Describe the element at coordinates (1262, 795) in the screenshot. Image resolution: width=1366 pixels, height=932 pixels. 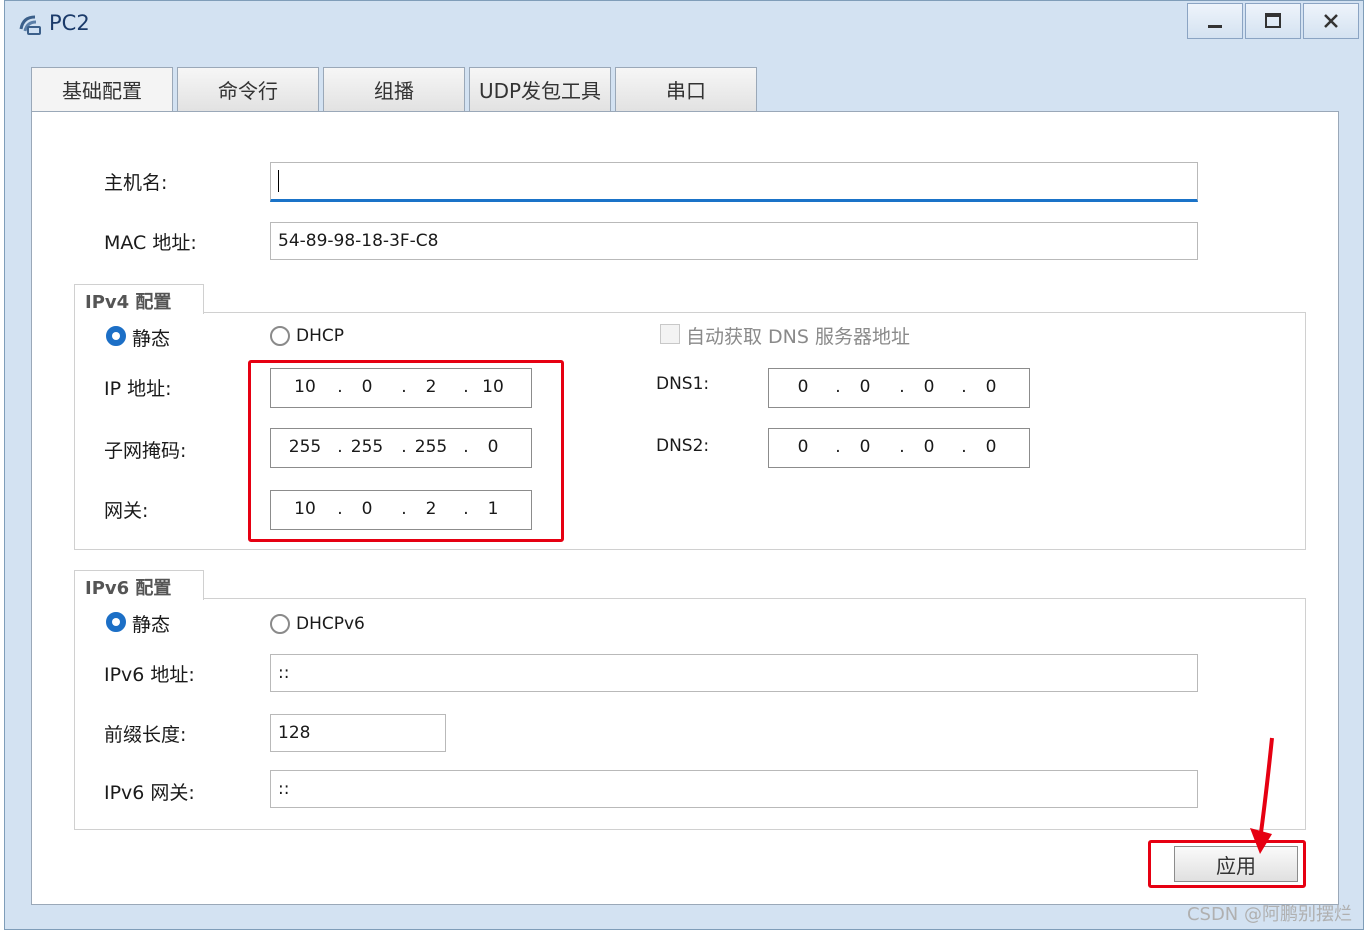
I see `red-arrow-annotation` at that location.